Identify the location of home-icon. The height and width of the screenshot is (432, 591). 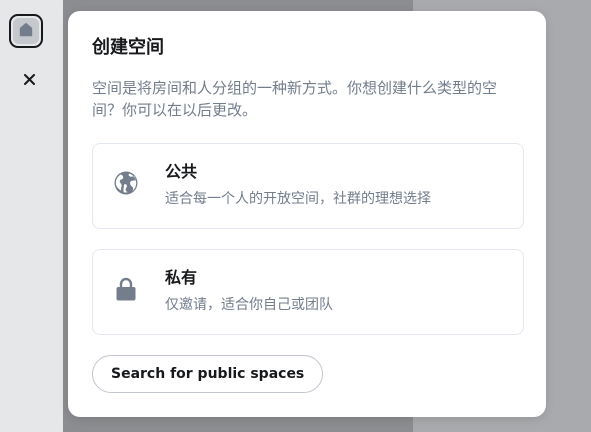
(26, 31).